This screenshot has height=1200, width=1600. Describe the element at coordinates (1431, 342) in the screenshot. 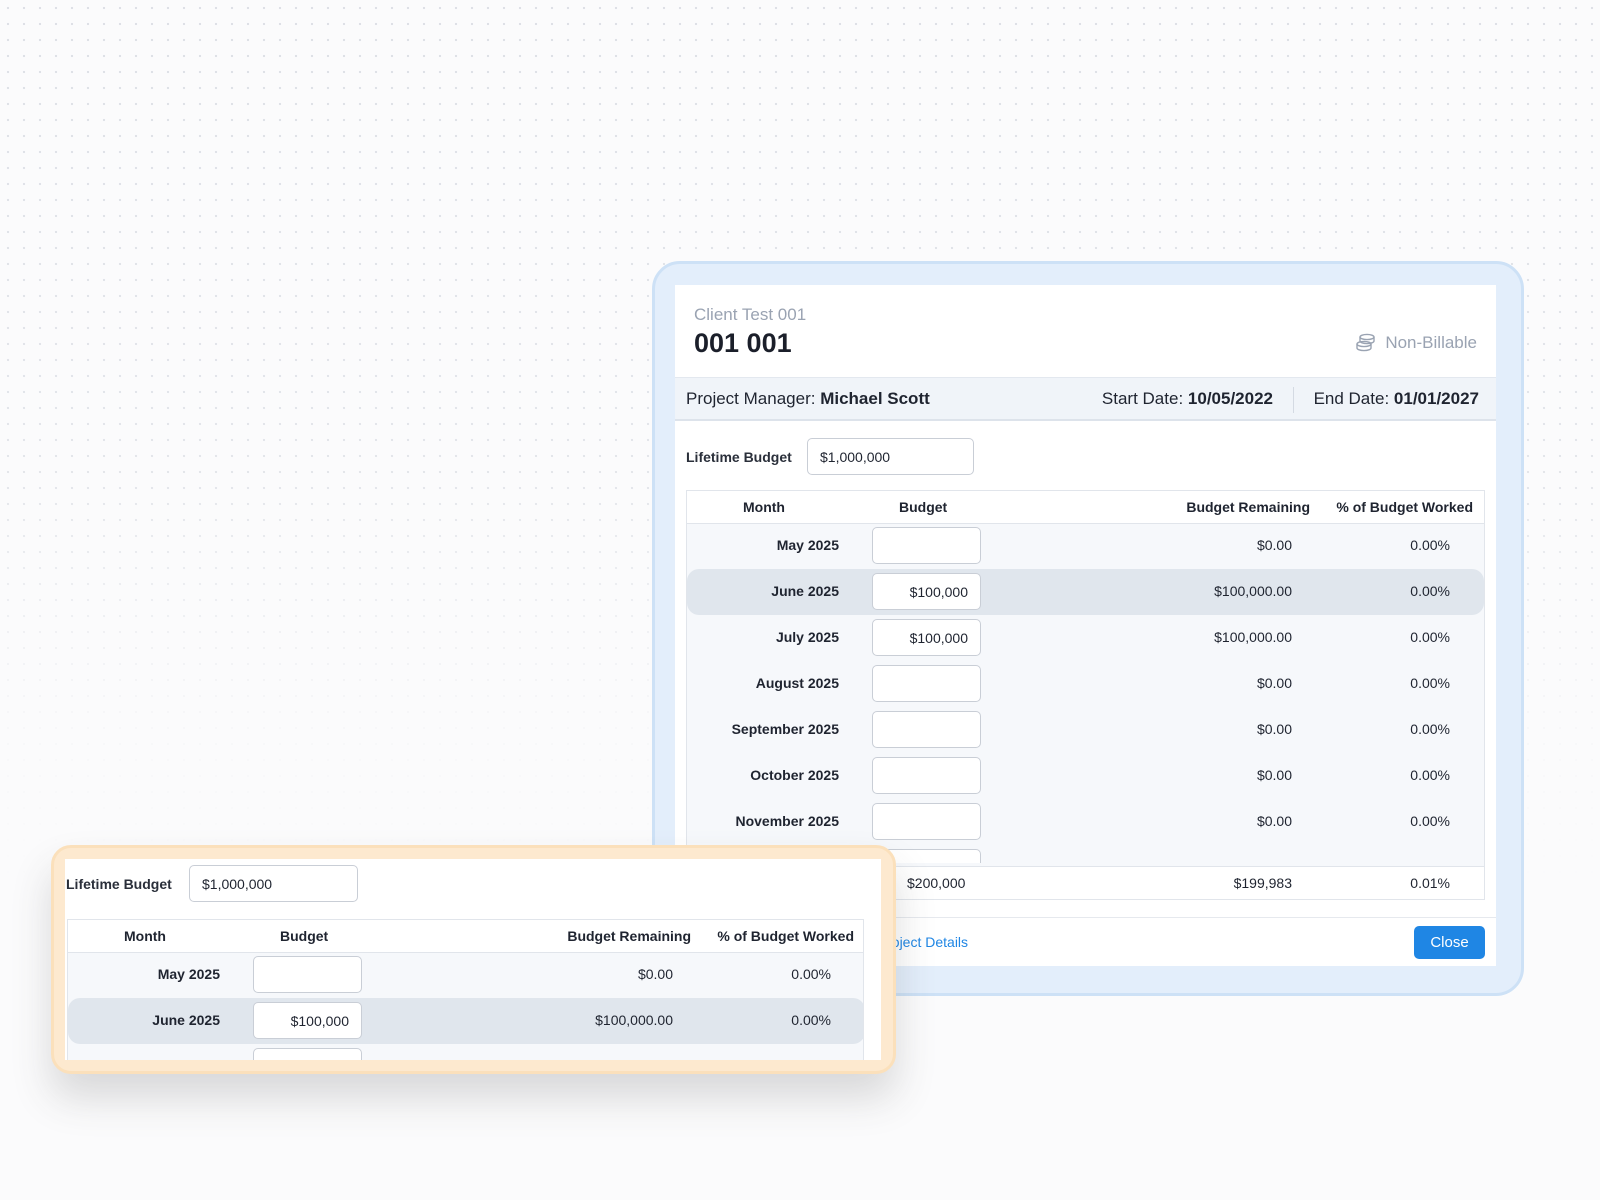

I see `billing-status-label: Non-Billable` at that location.